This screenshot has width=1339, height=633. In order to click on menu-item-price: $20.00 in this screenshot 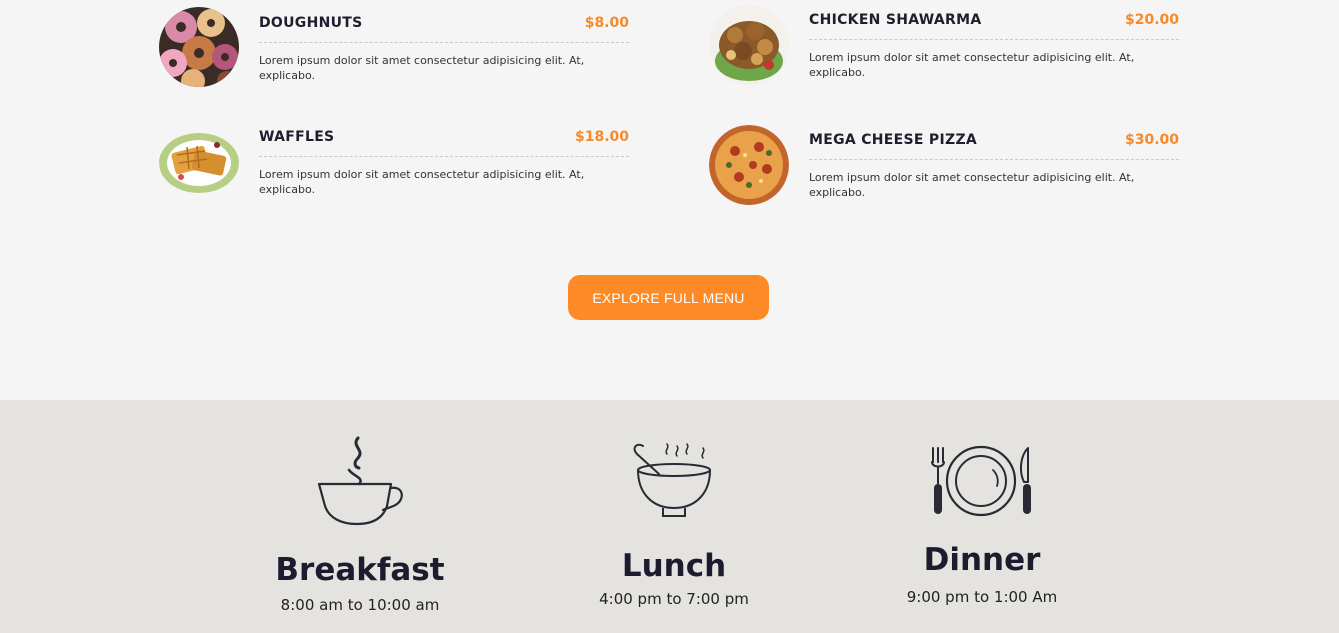, I will do `click(1151, 20)`.